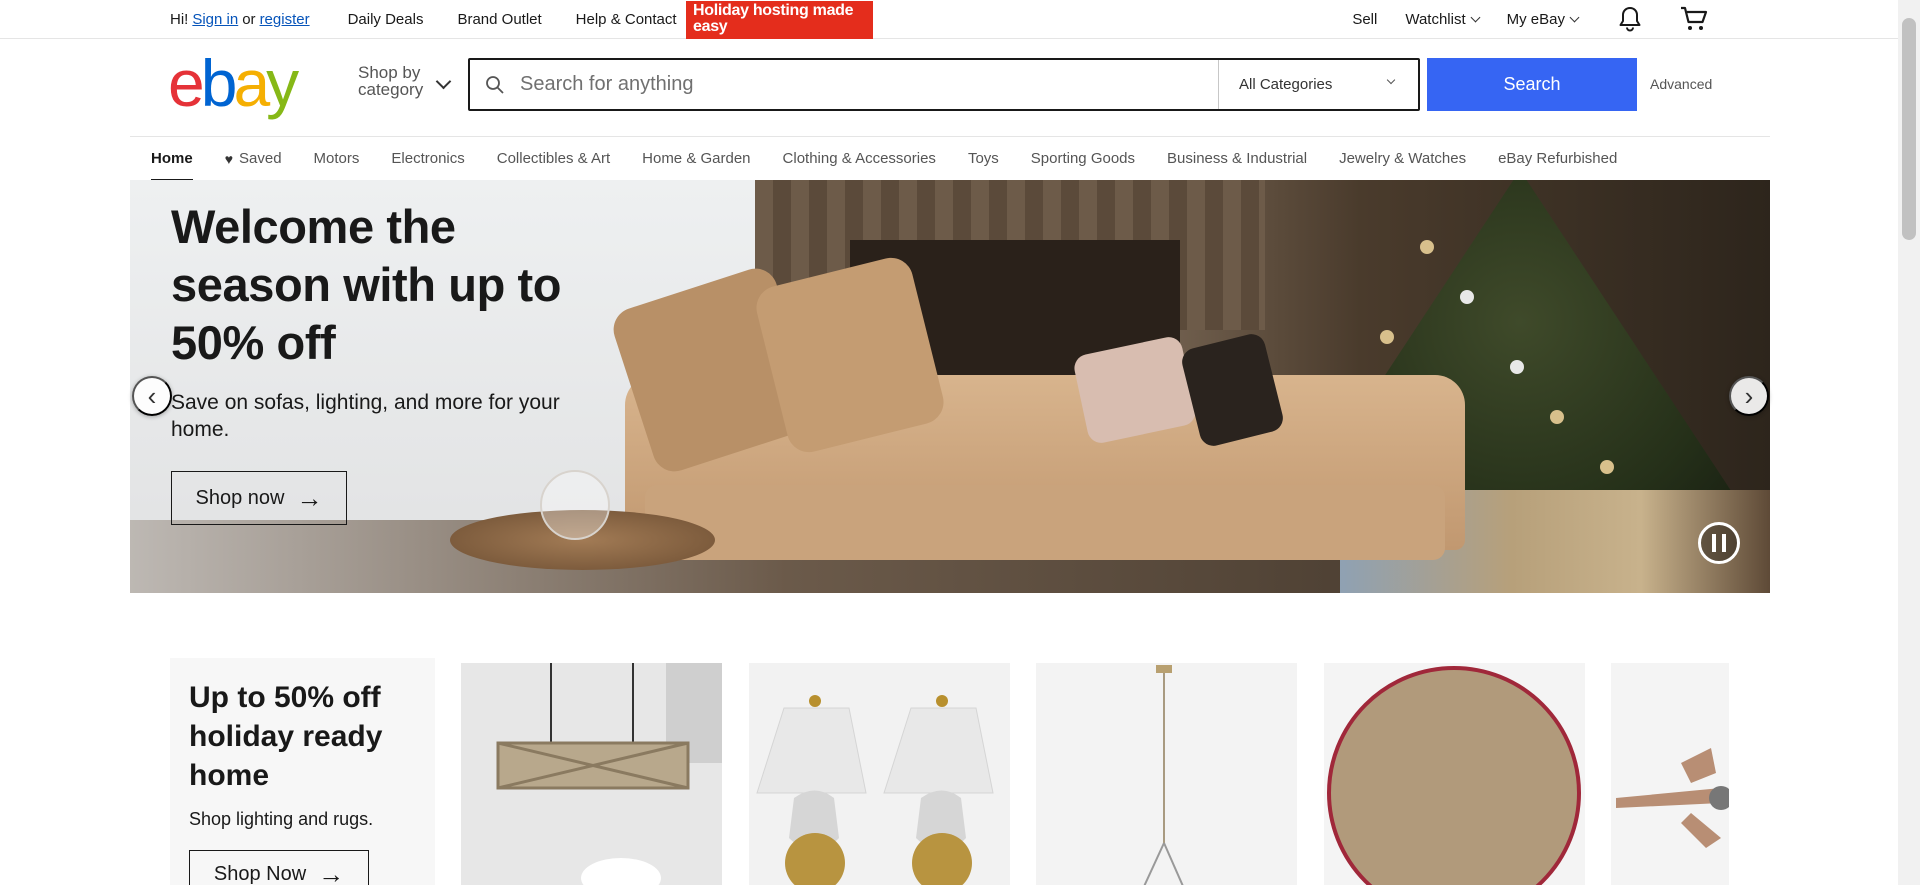 This screenshot has width=1920, height=885. Describe the element at coordinates (495, 84) in the screenshot. I see `search-icon` at that location.